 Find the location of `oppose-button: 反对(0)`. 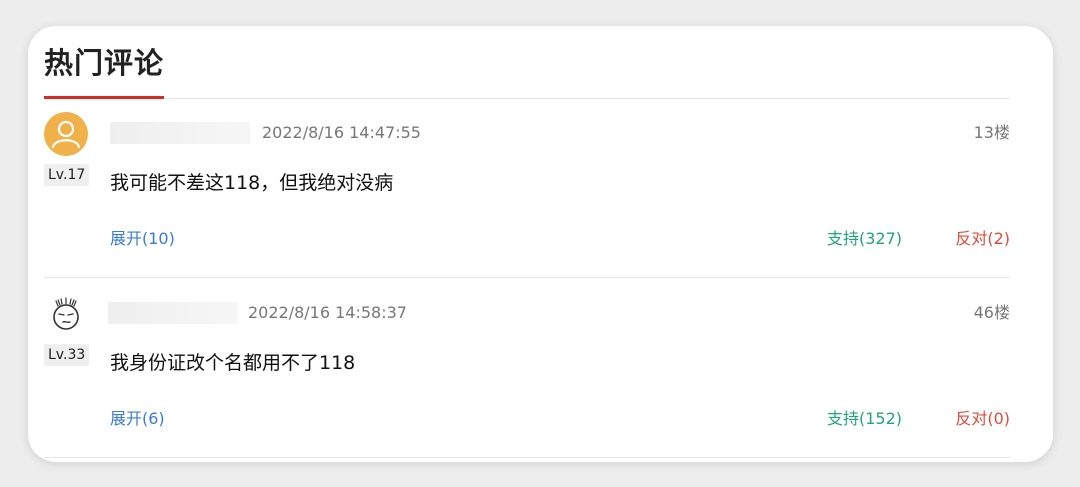

oppose-button: 反对(0) is located at coordinates (982, 419).